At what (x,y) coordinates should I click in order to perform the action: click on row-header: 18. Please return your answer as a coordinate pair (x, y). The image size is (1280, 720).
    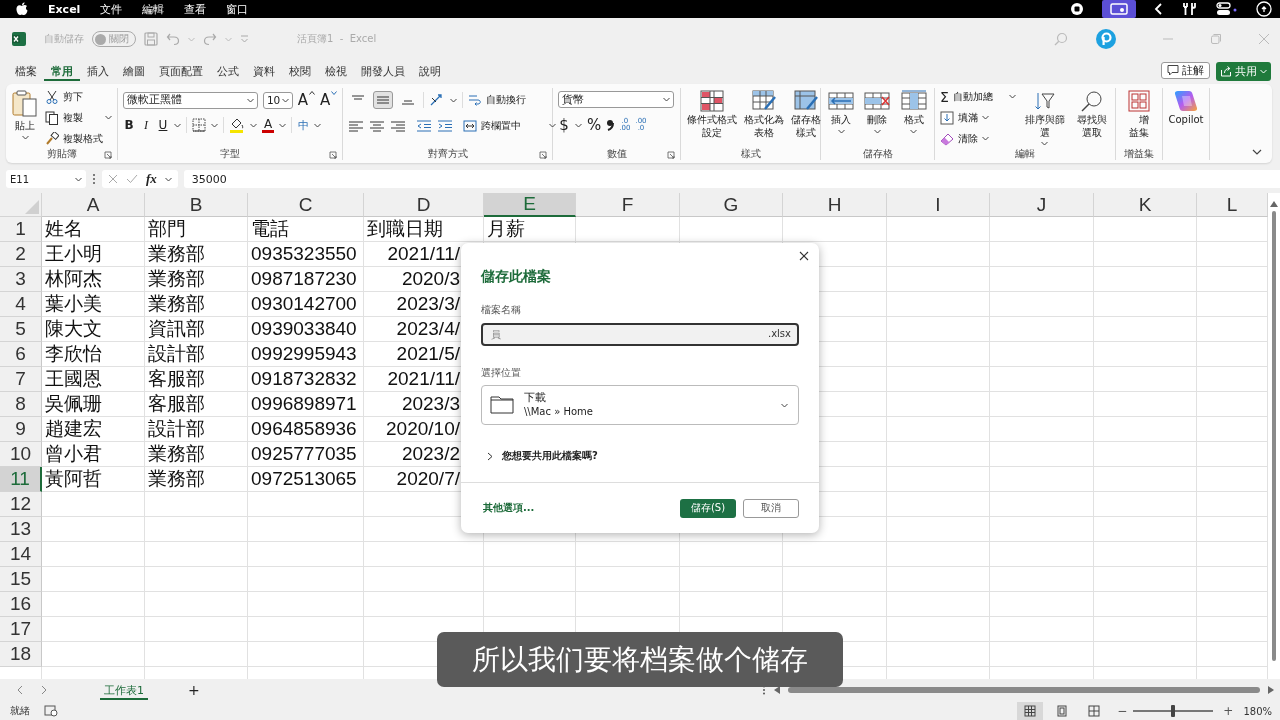
    Looking at the image, I should click on (21, 654).